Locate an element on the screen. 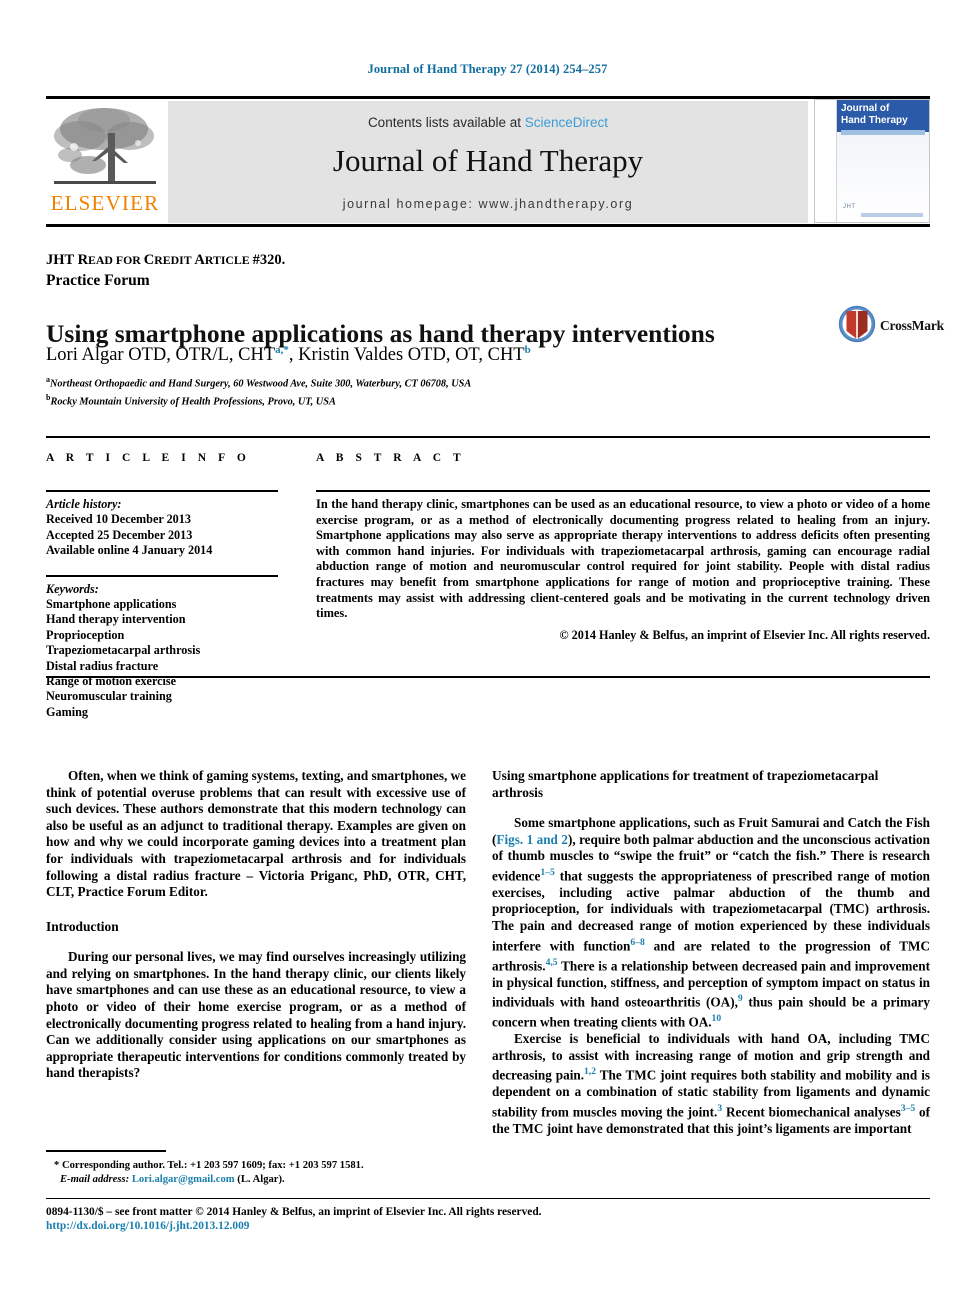 This screenshot has width=975, height=1305. cover-footer-rule is located at coordinates (892, 215).